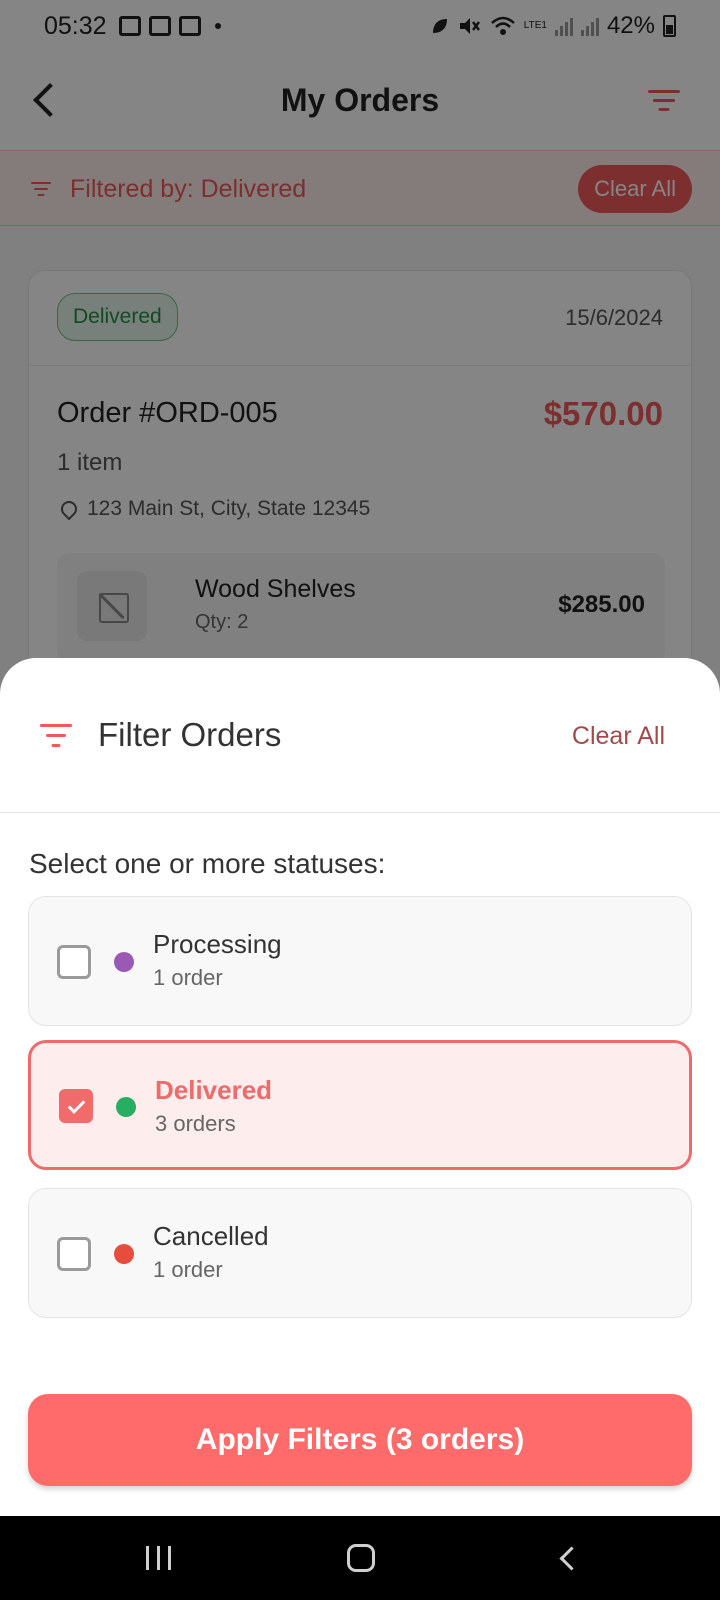  Describe the element at coordinates (360, 1253) in the screenshot. I see `status-option-cancelled: Cancelled 1 order` at that location.